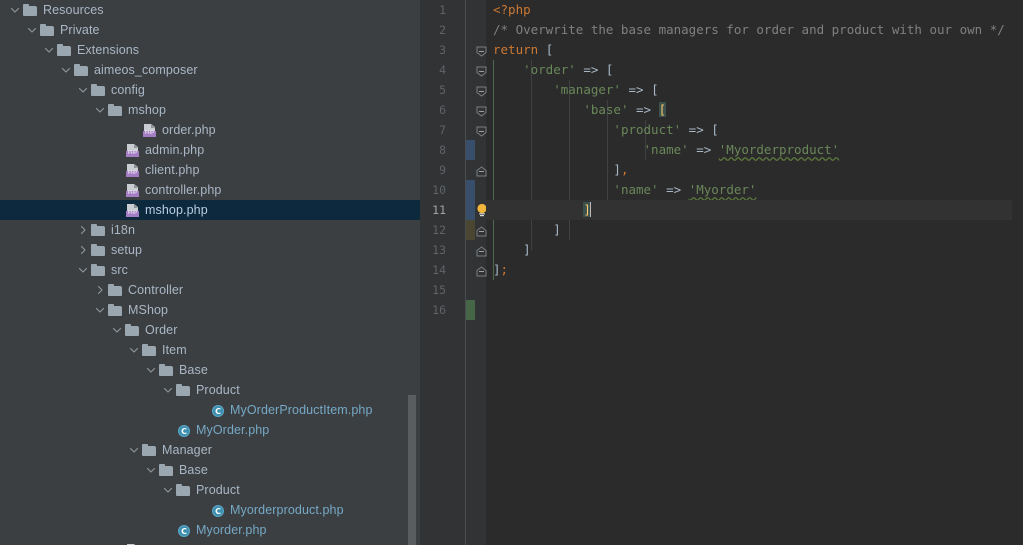 The image size is (1023, 545). Describe the element at coordinates (210, 350) in the screenshot. I see `tree-row-item: Item` at that location.